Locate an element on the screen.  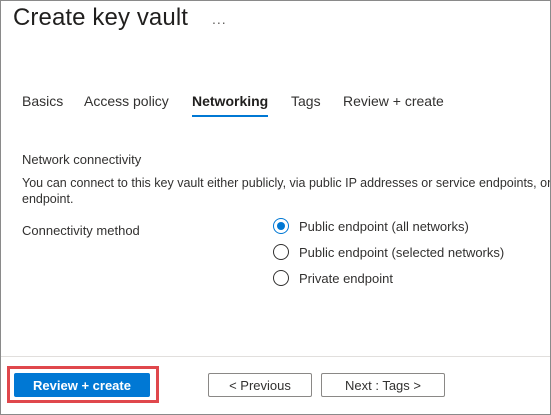
tab-label: Tags is located at coordinates (306, 101).